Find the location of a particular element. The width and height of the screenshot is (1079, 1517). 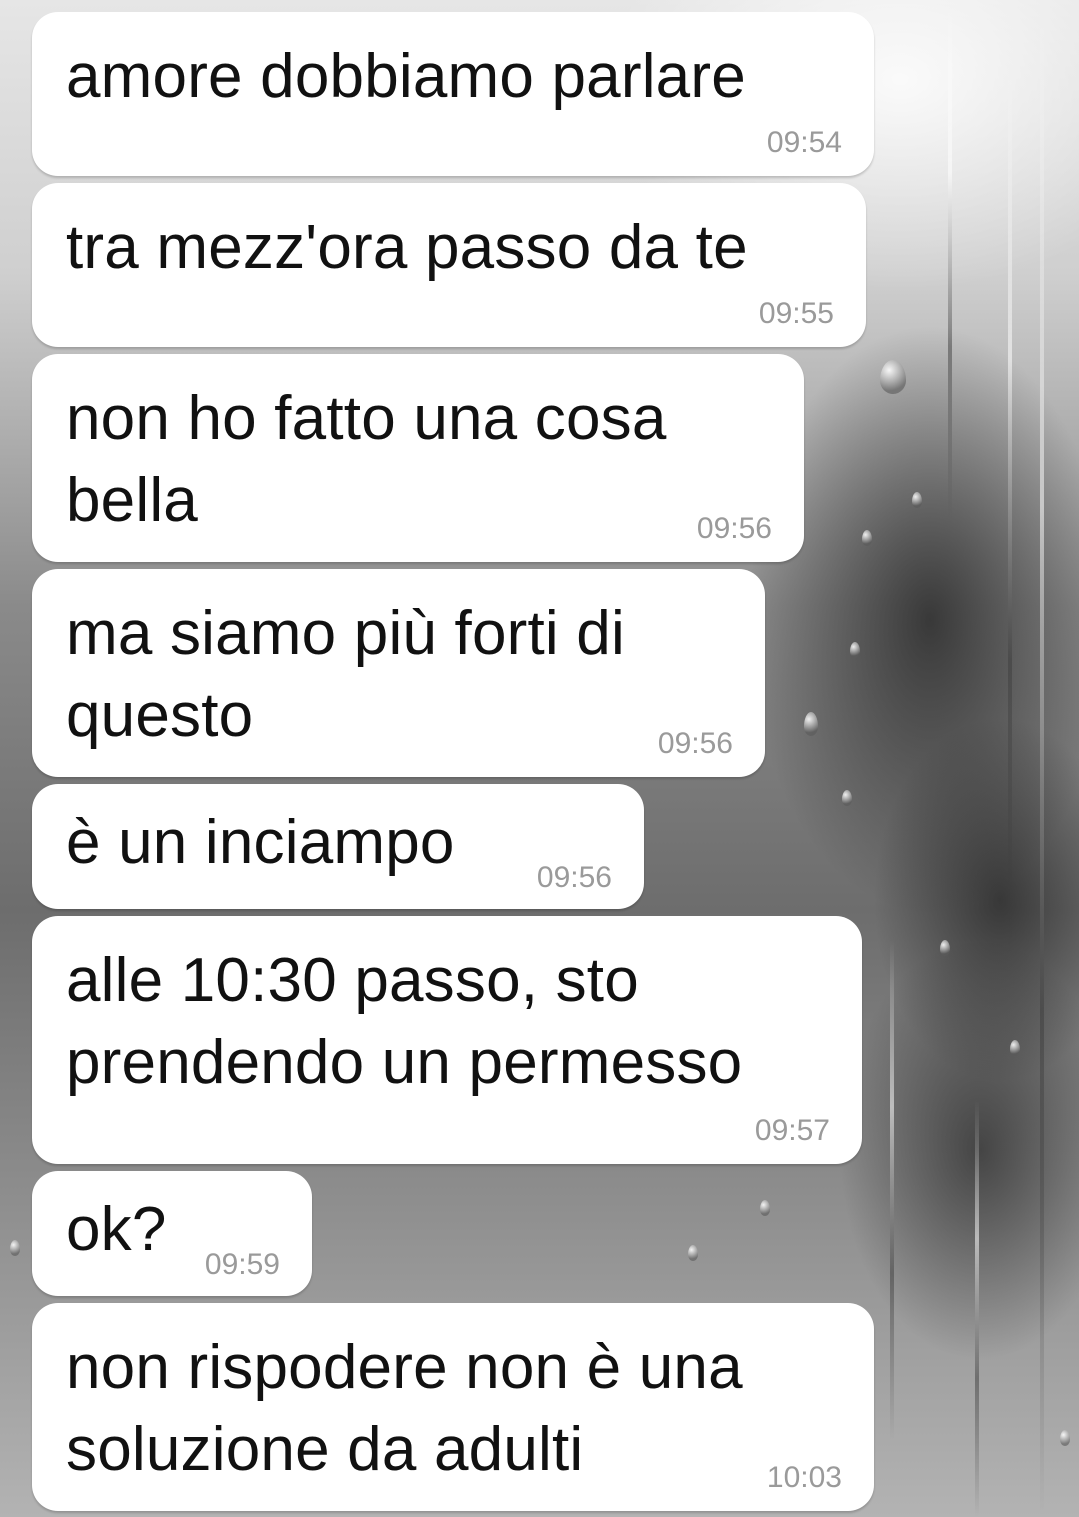

message-bubble: è un inciampo 09:56 is located at coordinates (338, 846).